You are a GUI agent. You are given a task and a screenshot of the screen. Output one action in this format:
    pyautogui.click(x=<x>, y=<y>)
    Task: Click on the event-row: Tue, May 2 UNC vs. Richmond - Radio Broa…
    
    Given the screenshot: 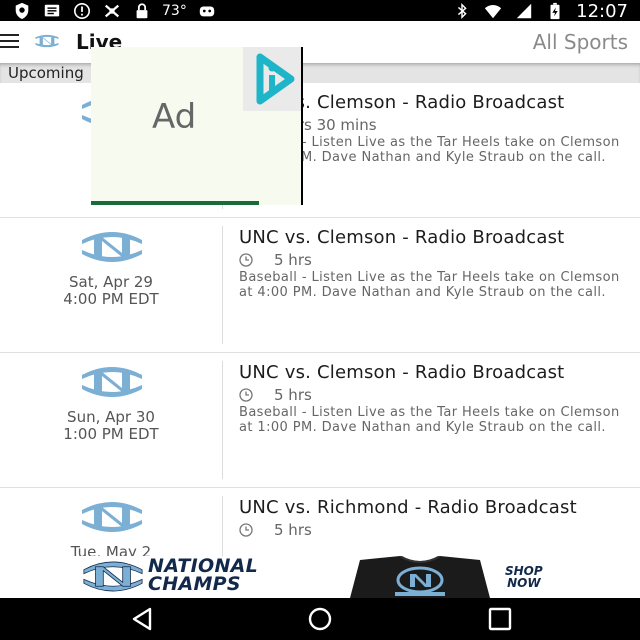 What is the action you would take?
    pyautogui.click(x=320, y=522)
    